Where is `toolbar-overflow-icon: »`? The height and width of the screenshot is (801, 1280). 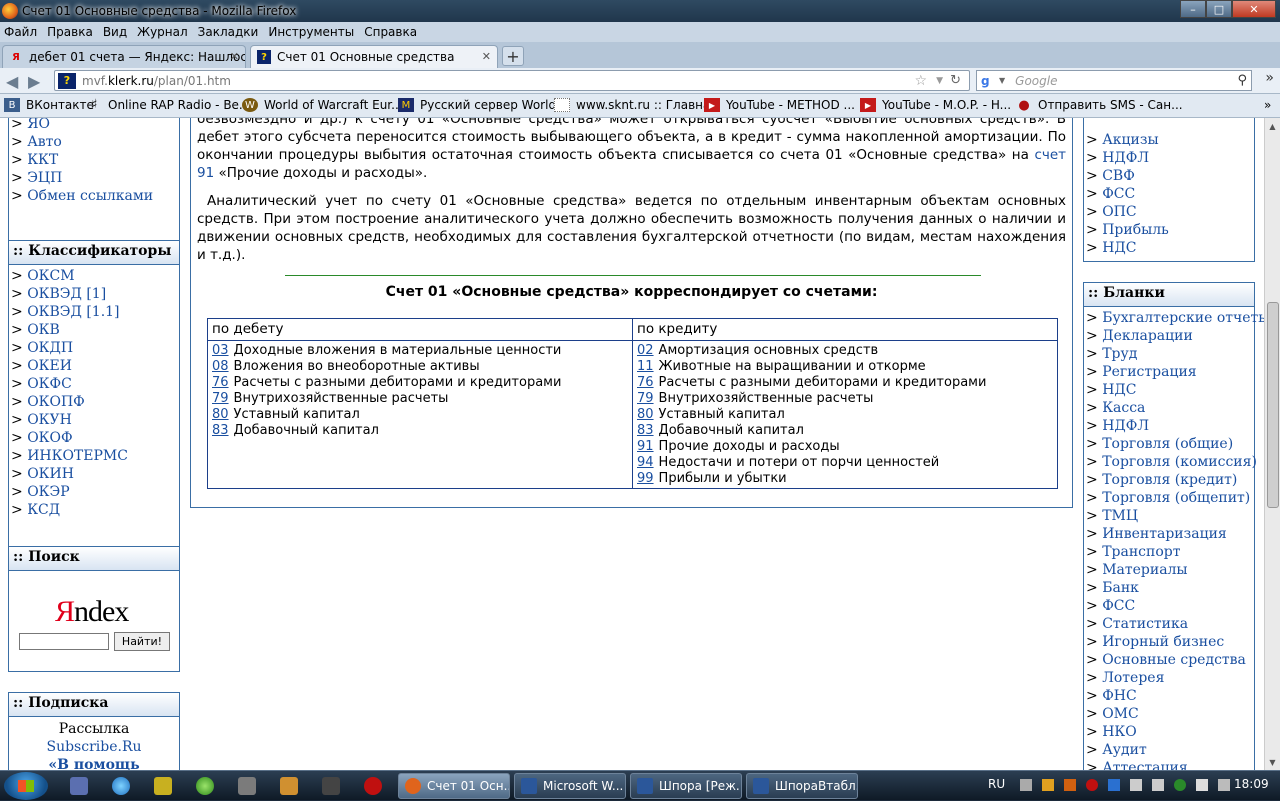 toolbar-overflow-icon: » is located at coordinates (1269, 78).